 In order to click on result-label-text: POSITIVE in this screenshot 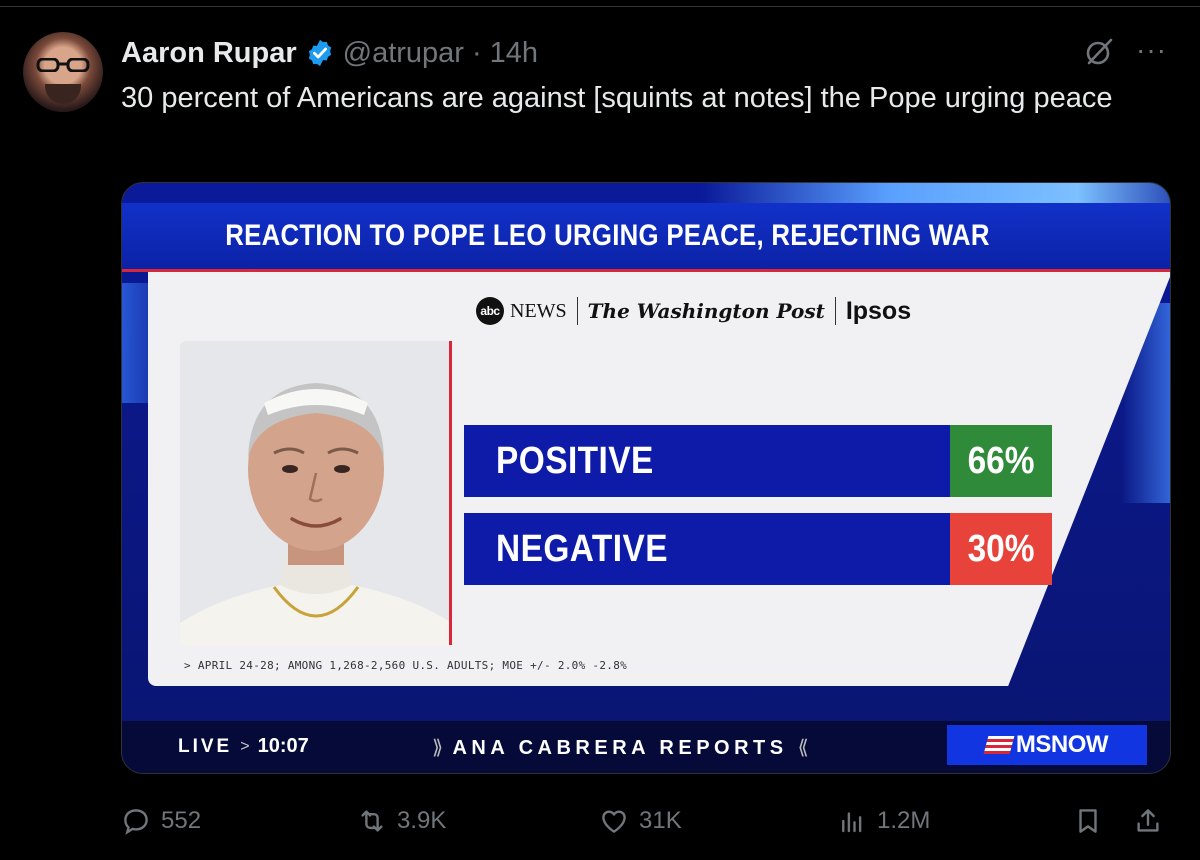, I will do `click(575, 460)`.